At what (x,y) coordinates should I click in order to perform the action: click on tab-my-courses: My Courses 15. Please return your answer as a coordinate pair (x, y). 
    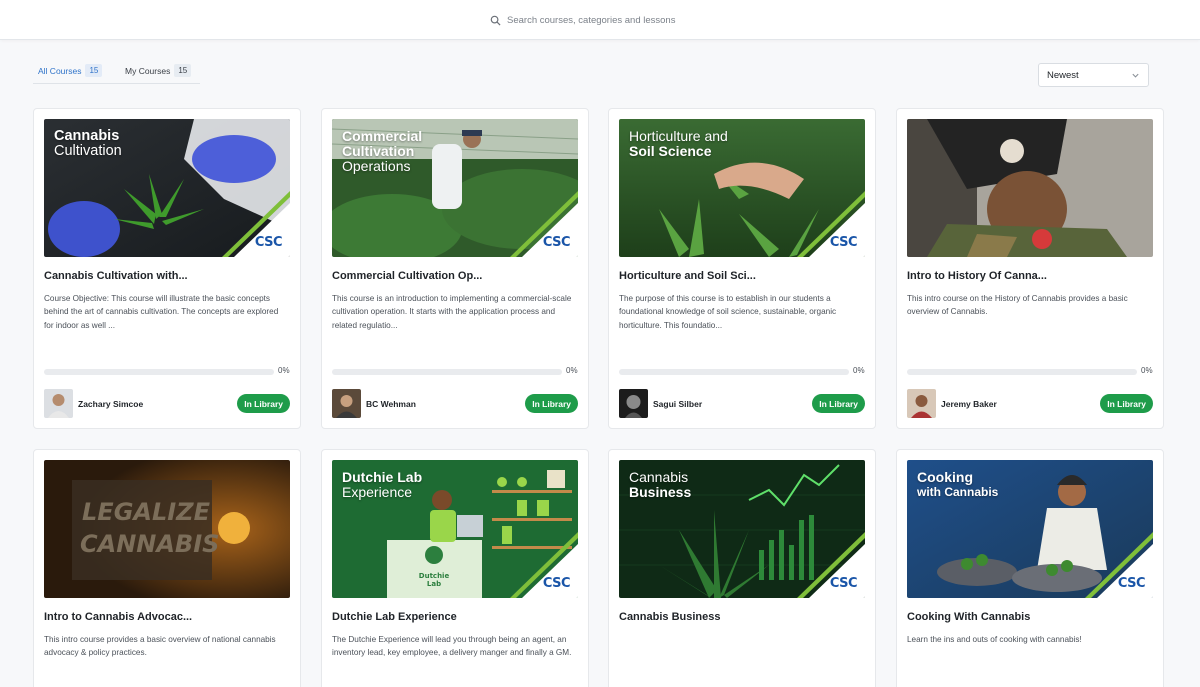
    Looking at the image, I should click on (158, 70).